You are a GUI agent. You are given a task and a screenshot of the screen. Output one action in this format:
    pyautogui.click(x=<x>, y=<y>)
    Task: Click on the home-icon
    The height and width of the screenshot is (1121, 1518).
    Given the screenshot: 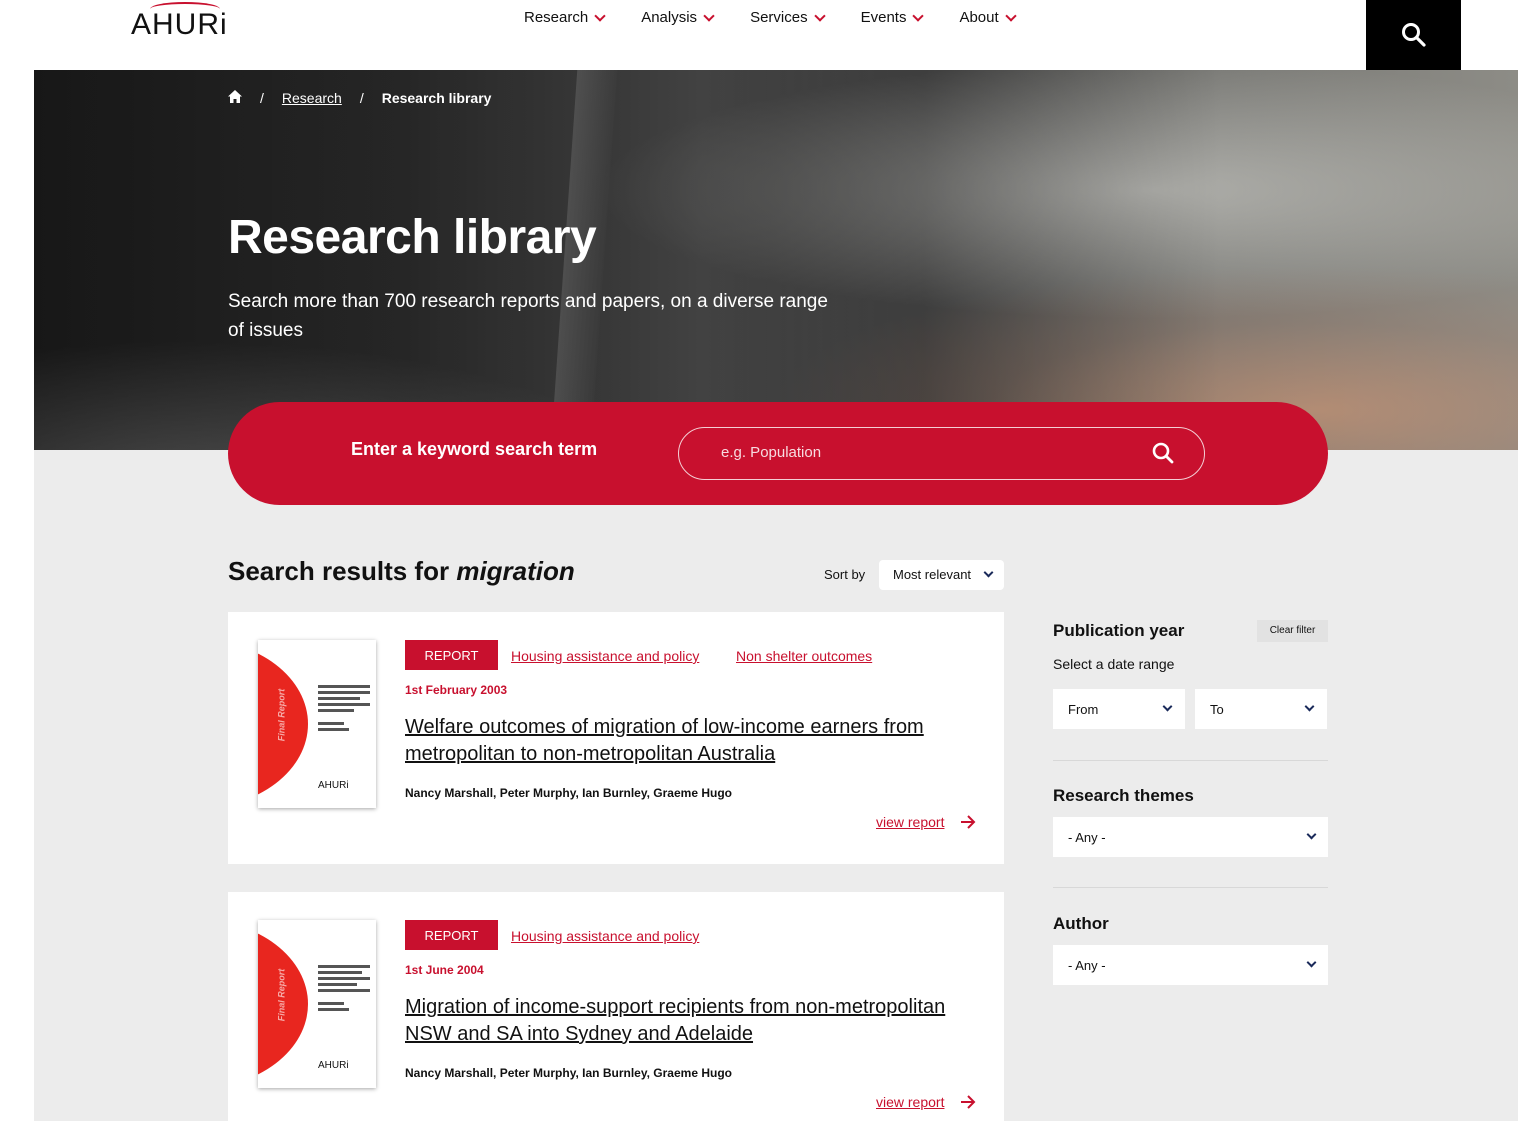 What is the action you would take?
    pyautogui.click(x=235, y=98)
    